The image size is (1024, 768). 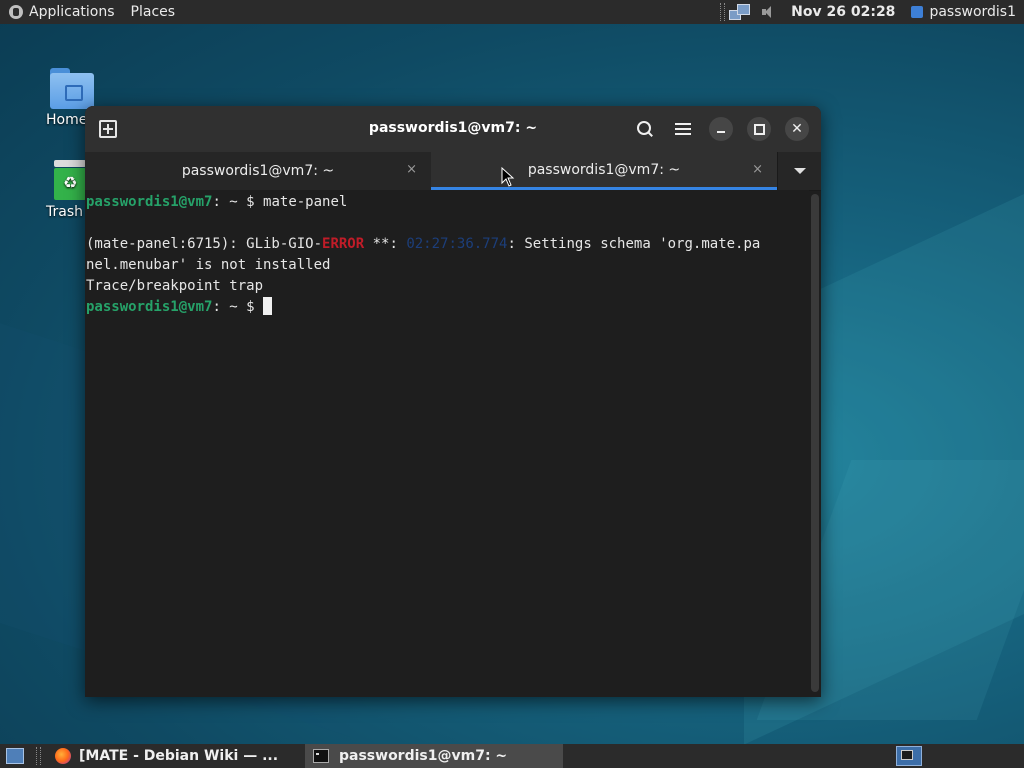 I want to click on minimize-button, so click(x=721, y=129).